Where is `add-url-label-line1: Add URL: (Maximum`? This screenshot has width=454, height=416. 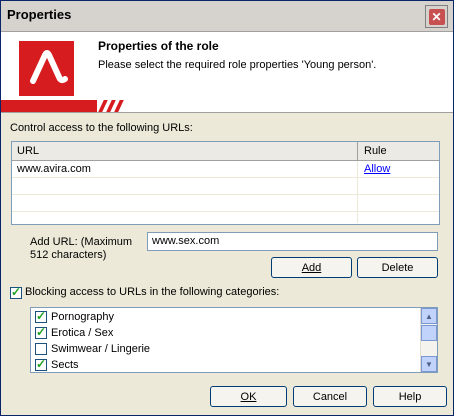
add-url-label-line1: Add URL: (Maximum is located at coordinates (81, 242).